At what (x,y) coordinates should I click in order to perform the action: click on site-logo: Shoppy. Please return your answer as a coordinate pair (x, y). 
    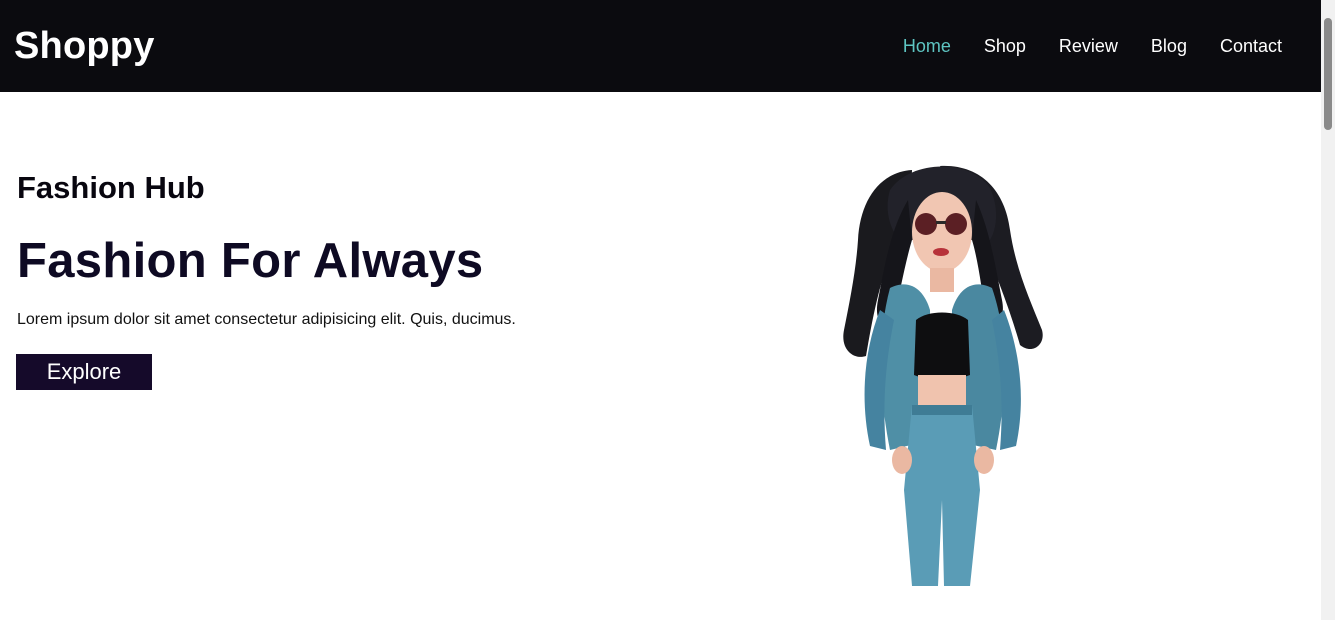
    Looking at the image, I should click on (84, 46).